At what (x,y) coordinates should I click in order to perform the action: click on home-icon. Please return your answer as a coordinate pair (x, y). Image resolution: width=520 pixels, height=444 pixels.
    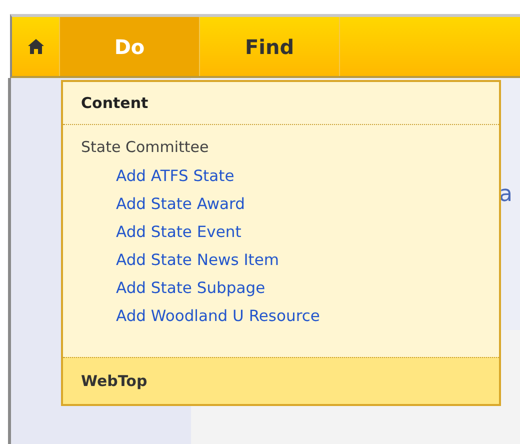
    Looking at the image, I should click on (36, 46).